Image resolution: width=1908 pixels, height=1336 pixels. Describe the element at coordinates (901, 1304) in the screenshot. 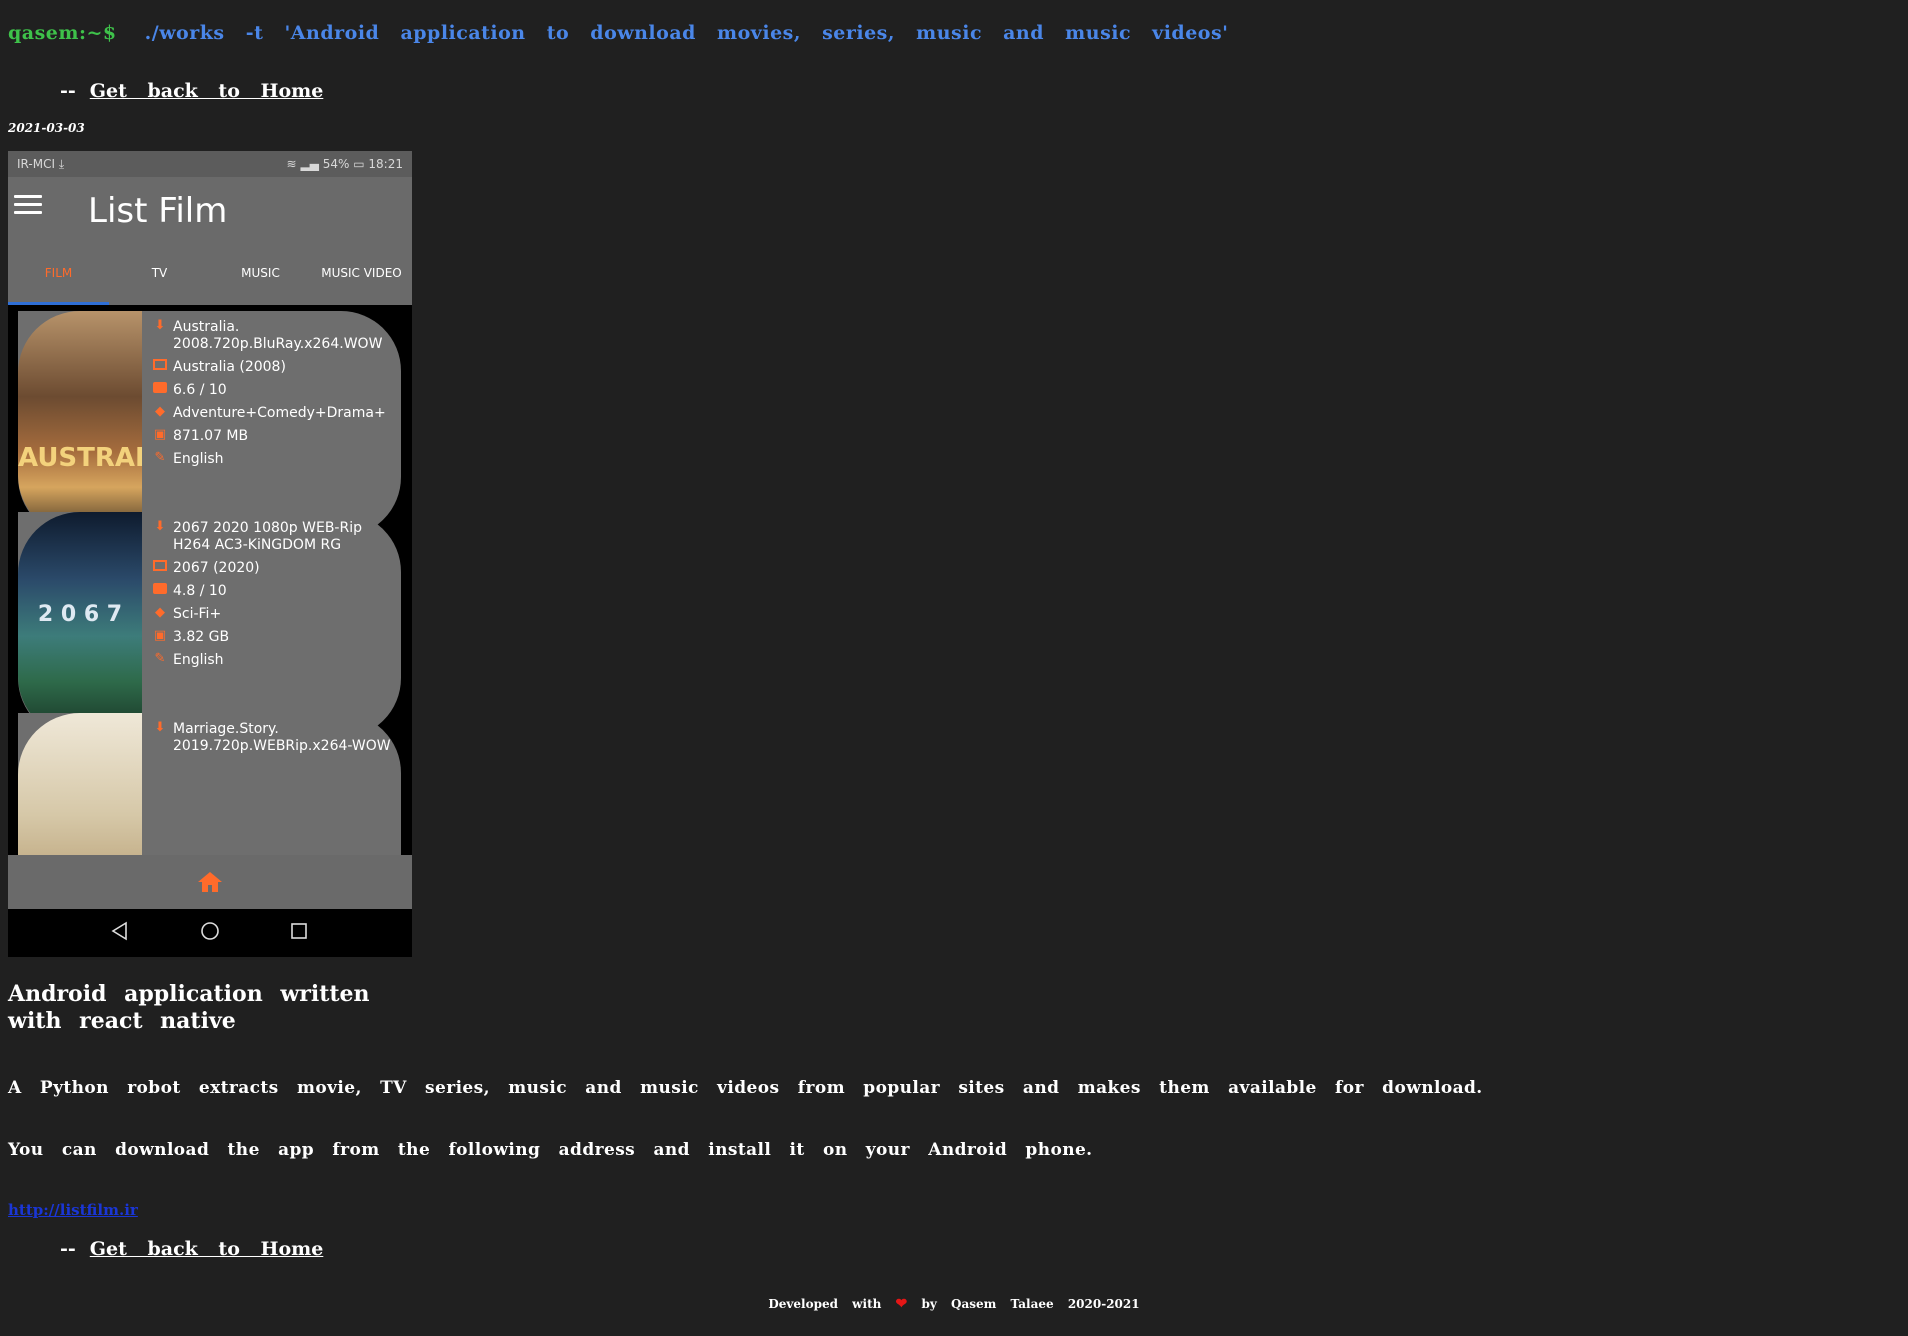

I see `heart-icon: ❤` at that location.